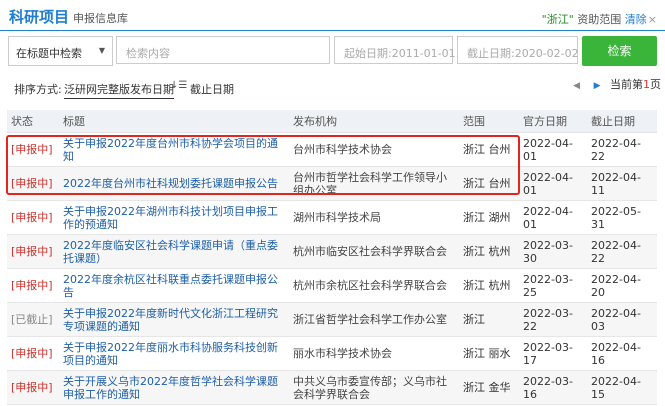  I want to click on sort-by-deadline: 截止日期, so click(212, 89).